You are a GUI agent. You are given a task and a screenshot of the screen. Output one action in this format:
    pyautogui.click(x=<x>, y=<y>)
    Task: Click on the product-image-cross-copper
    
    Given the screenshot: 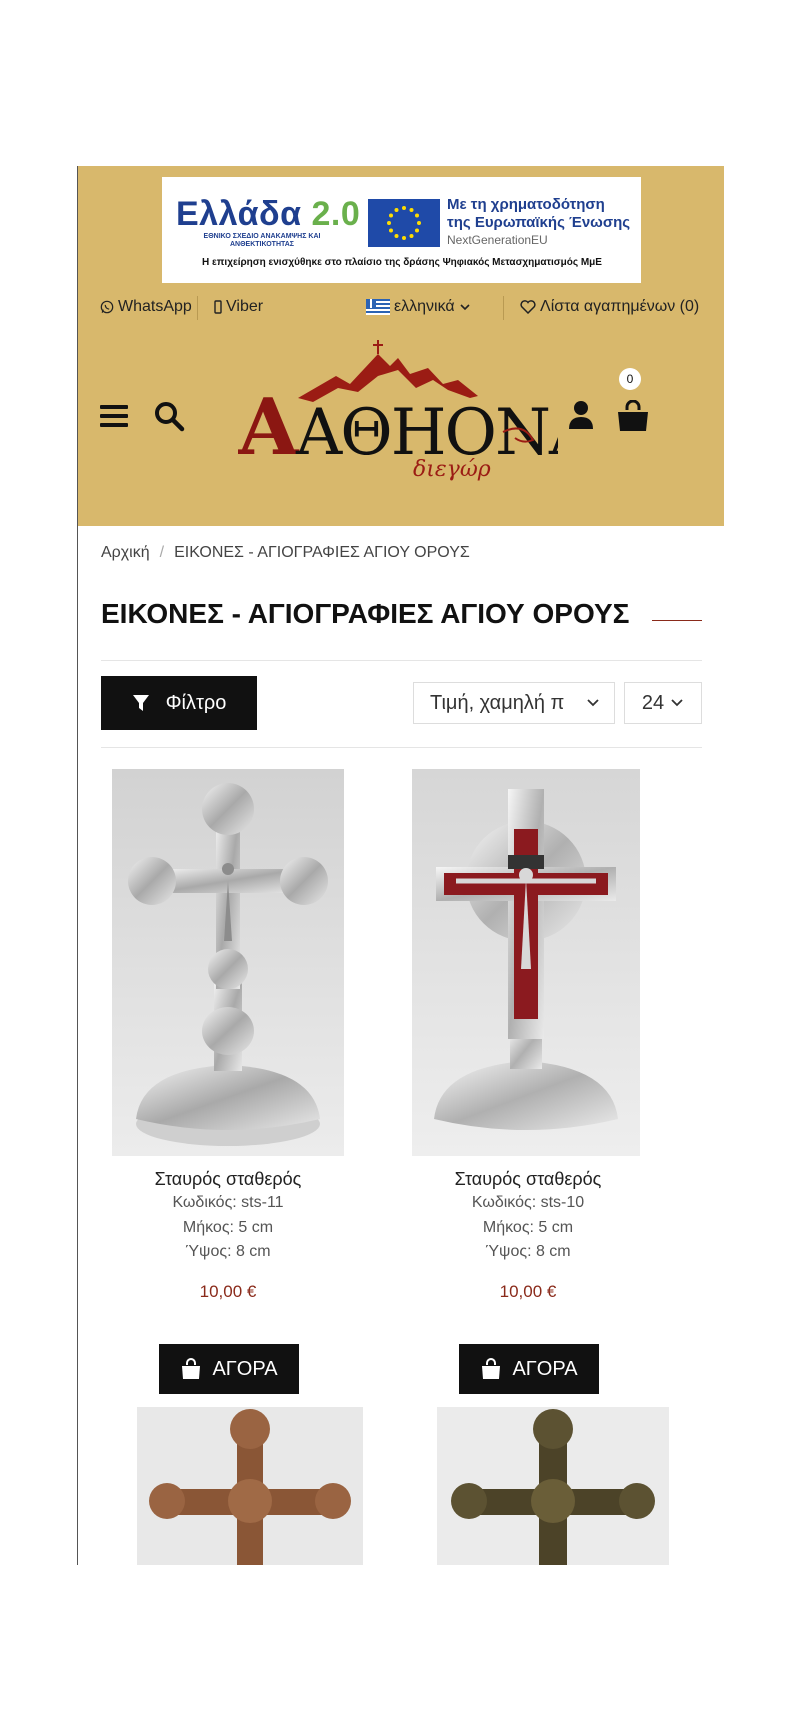 What is the action you would take?
    pyautogui.click(x=250, y=1486)
    